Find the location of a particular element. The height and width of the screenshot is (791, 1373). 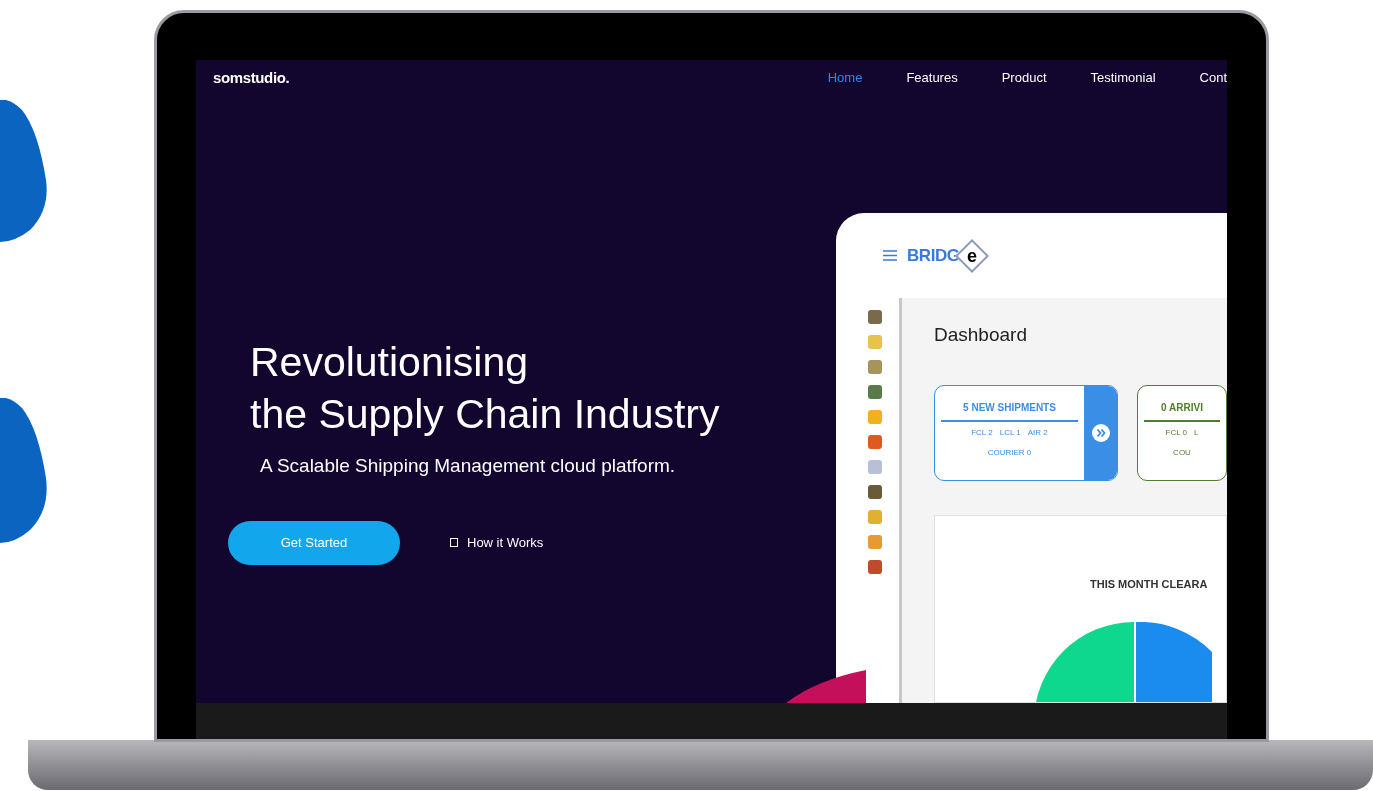

card-footer: COURIER 0 is located at coordinates (1009, 452).